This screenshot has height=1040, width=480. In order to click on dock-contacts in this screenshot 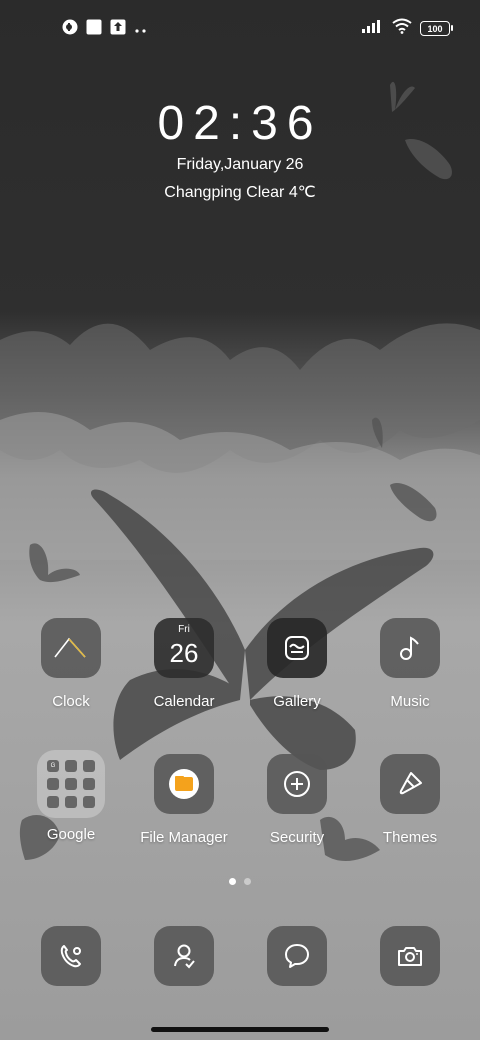, I will do `click(184, 956)`.